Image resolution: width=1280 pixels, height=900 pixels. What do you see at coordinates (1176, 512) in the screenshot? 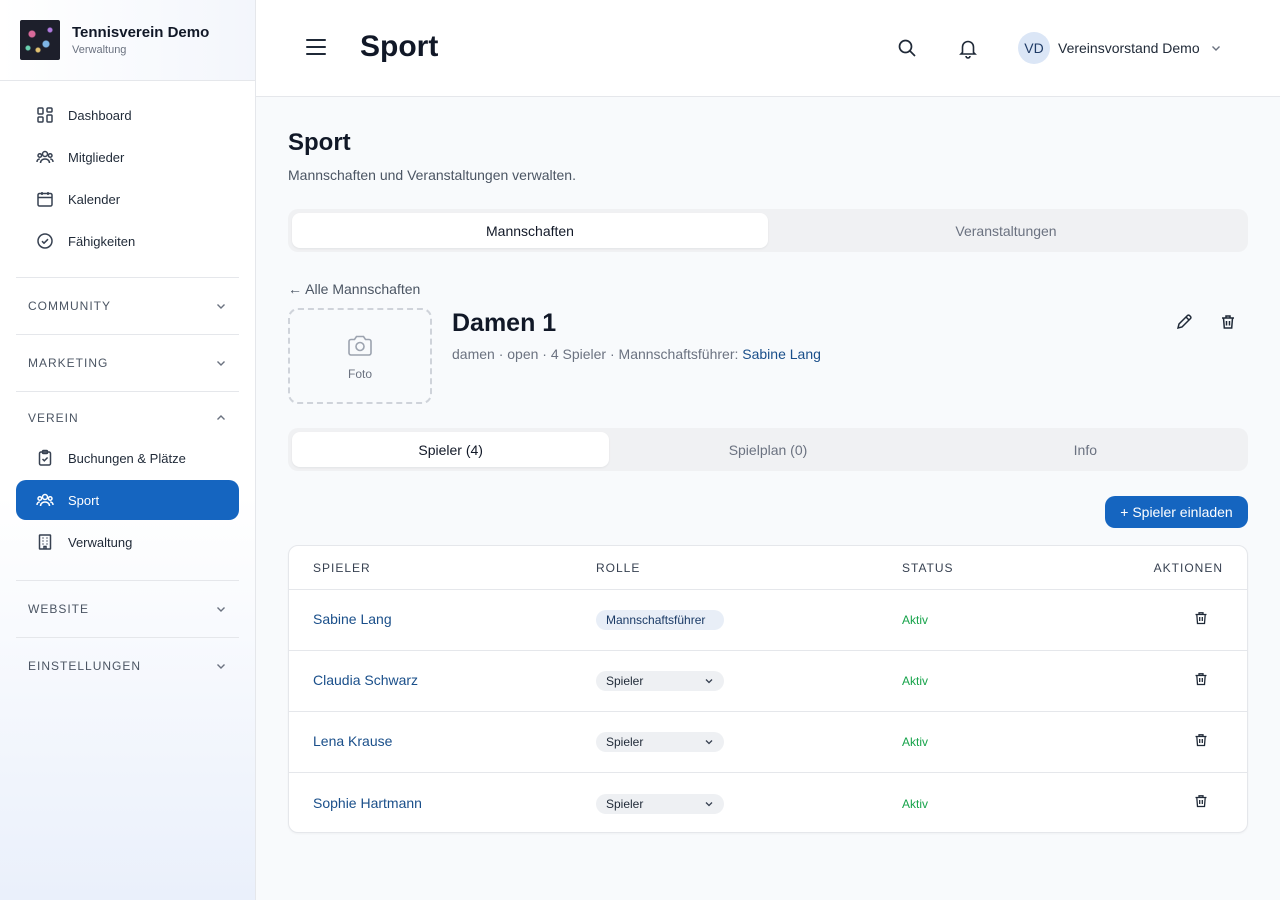
I see `invite-player-button: + Spieler einladen` at bounding box center [1176, 512].